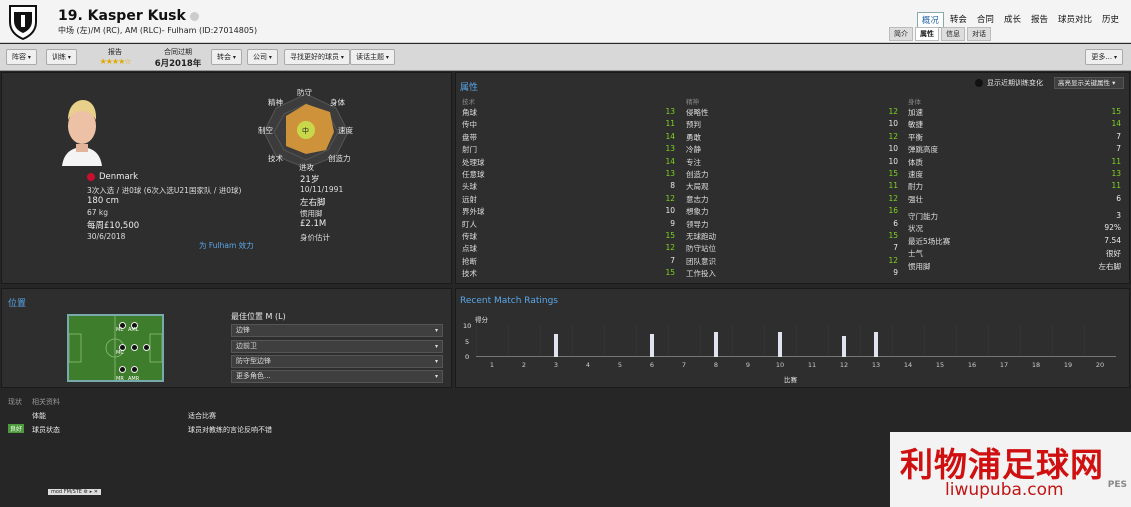 The height and width of the screenshot is (507, 1131). Describe the element at coordinates (46, 402) in the screenshot. I see `tab-related-info: 相关资料` at that location.